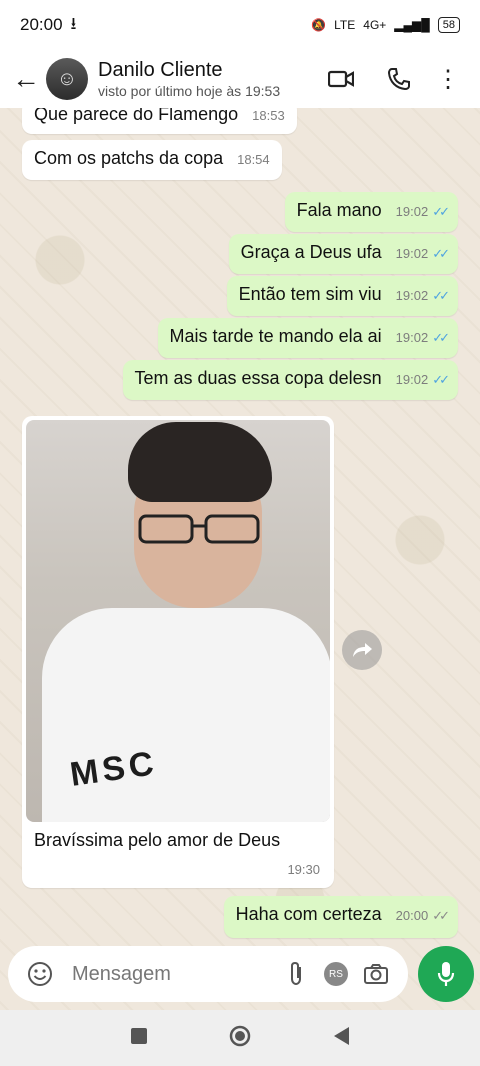  What do you see at coordinates (296, 974) in the screenshot?
I see `attach-icon` at bounding box center [296, 974].